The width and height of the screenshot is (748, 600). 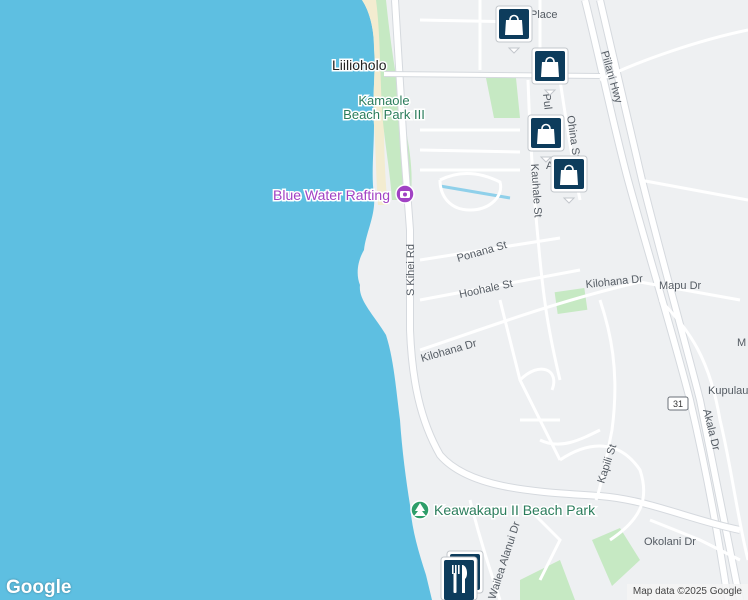 I want to click on label-kamaole-line2: Beach Park III, so click(x=384, y=114).